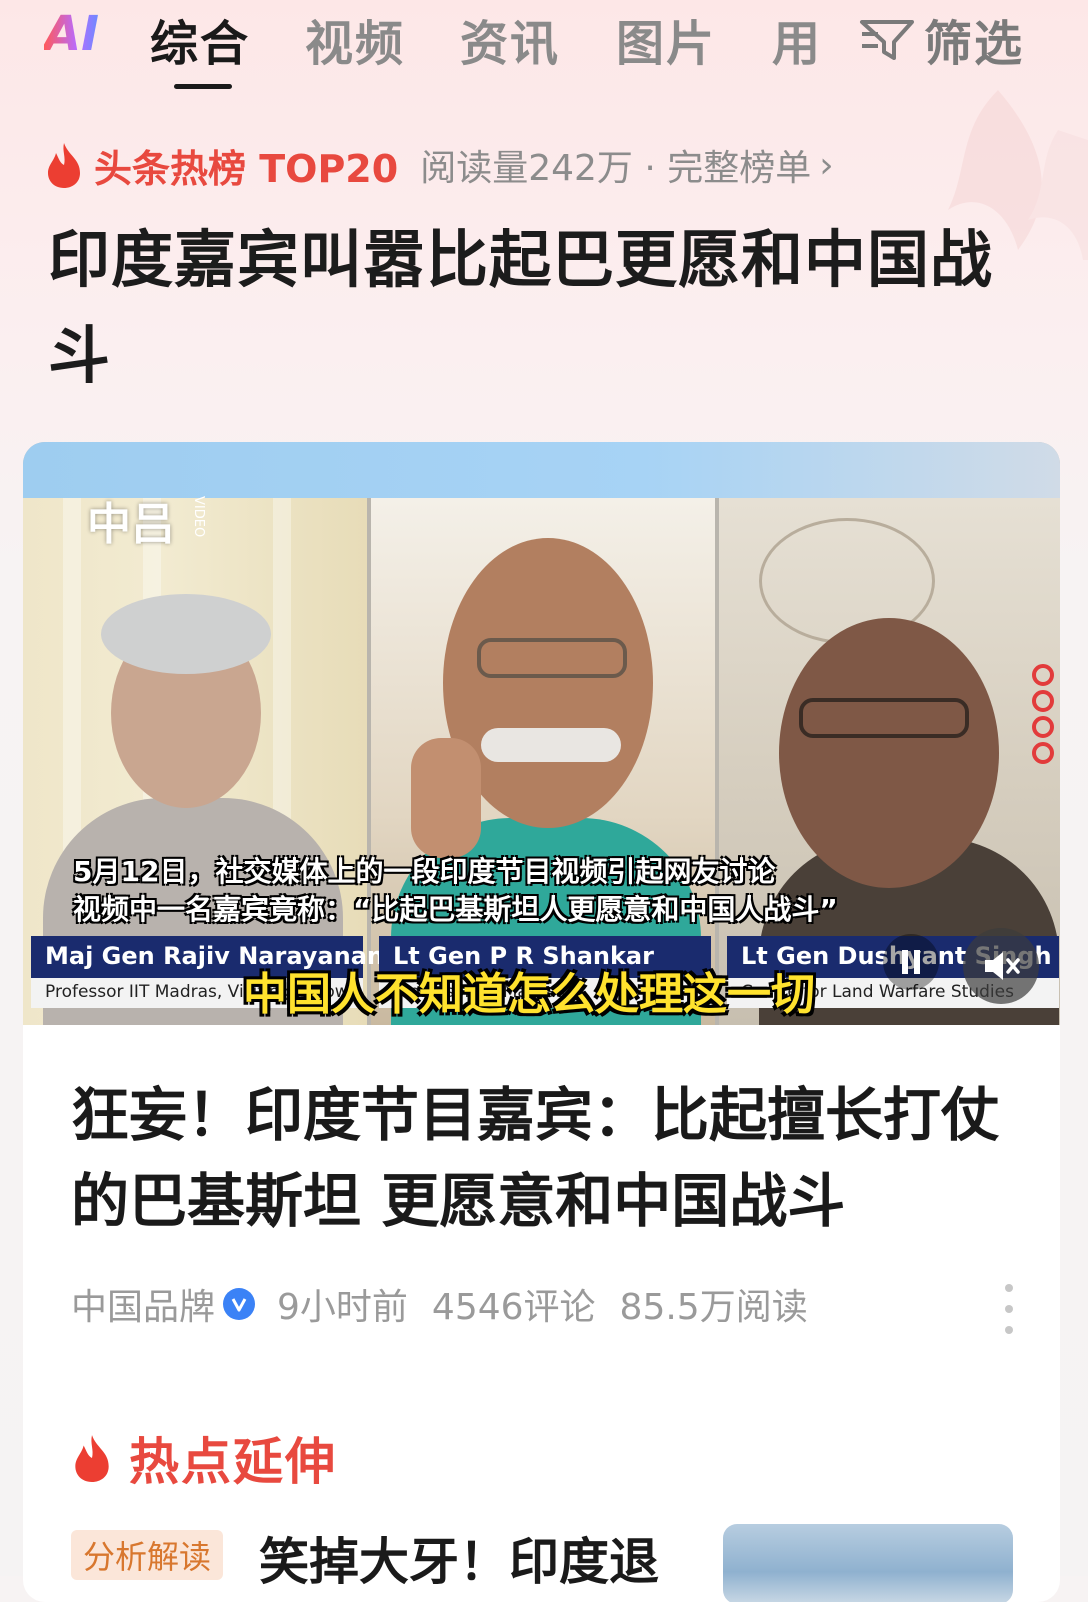 This screenshot has width=1088, height=1602. Describe the element at coordinates (246, 168) in the screenshot. I see `hot-list-title: 头条热榜 TOP20` at that location.